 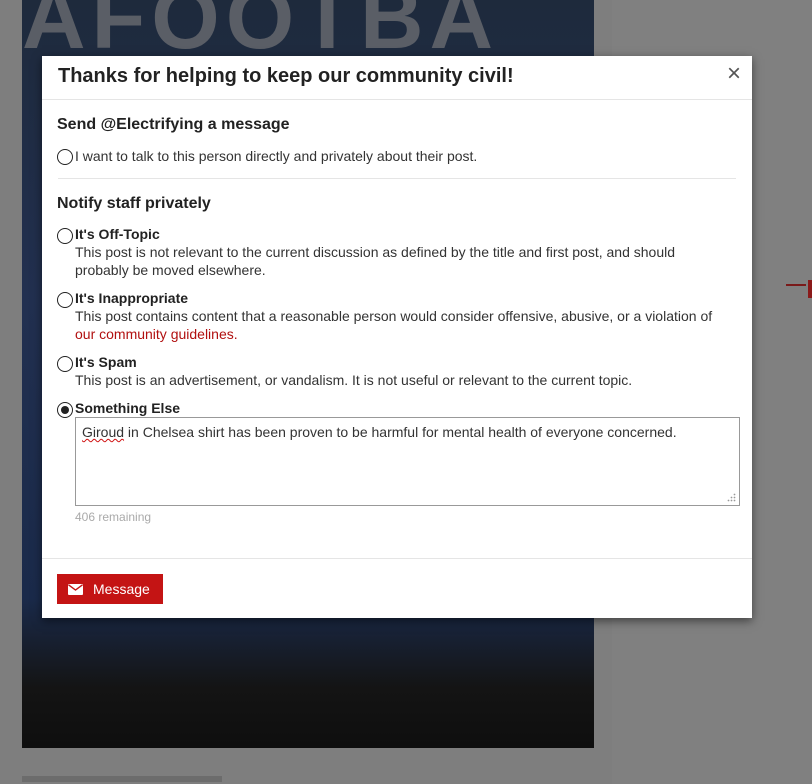 What do you see at coordinates (75, 589) in the screenshot?
I see `envelope-icon` at bounding box center [75, 589].